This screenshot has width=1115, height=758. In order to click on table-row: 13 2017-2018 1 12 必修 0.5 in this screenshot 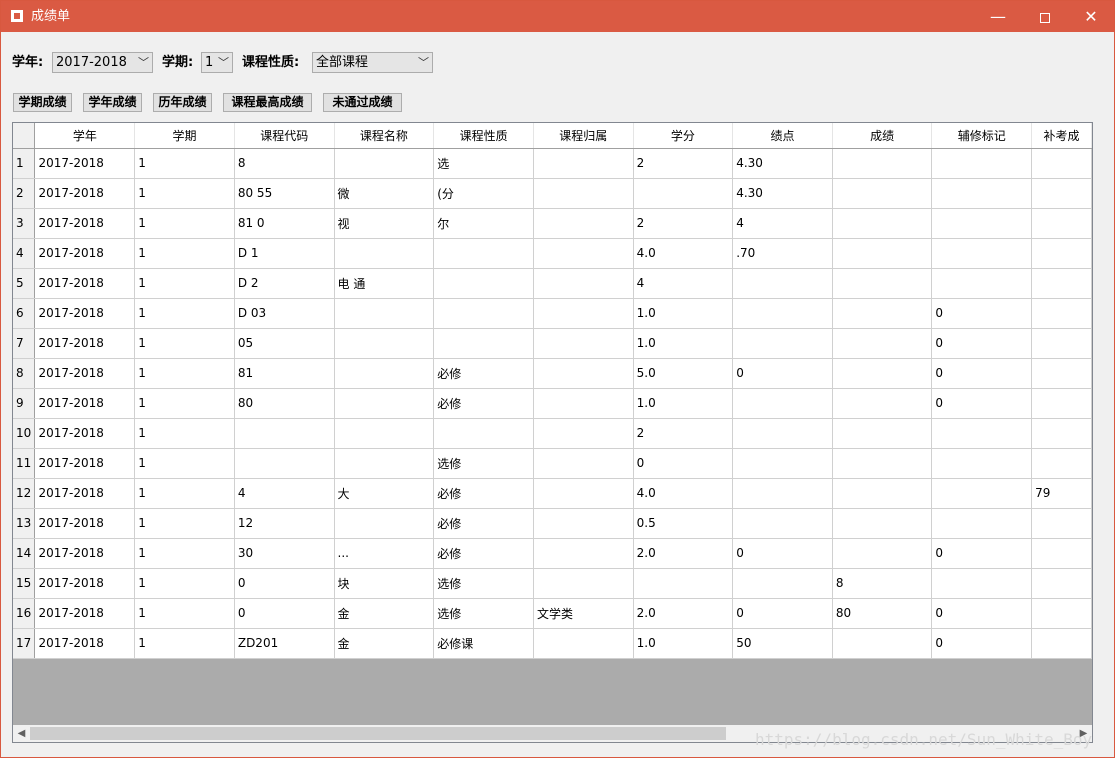, I will do `click(552, 523)`.